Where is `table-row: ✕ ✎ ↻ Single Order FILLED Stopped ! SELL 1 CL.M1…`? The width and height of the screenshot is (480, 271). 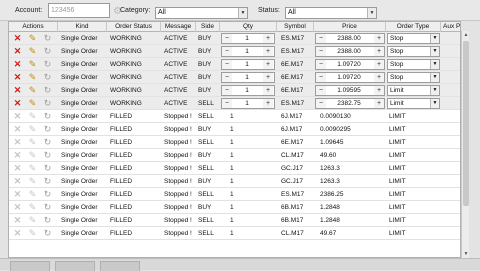 table-row: ✕ ✎ ↻ Single Order FILLED Stopped ! SELL 1 CL.M1… is located at coordinates (234, 233).